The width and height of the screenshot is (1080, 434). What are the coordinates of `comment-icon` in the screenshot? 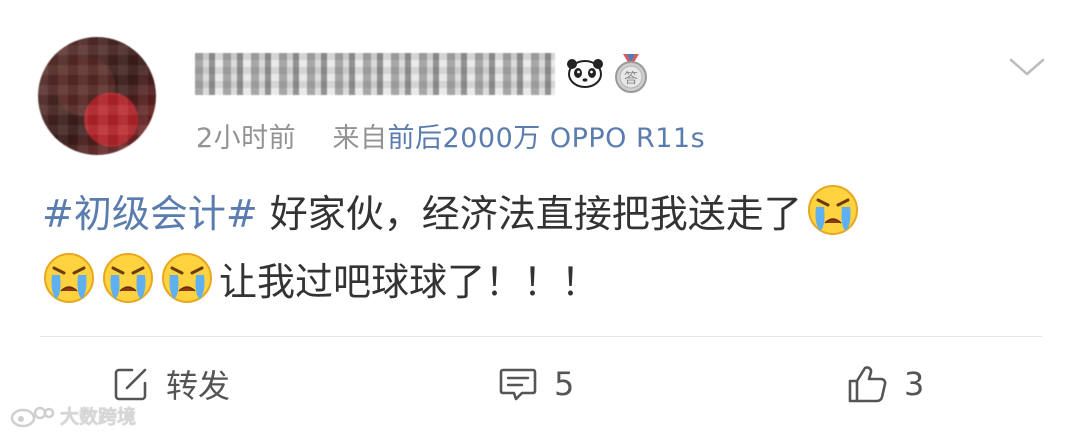 It's located at (518, 384).